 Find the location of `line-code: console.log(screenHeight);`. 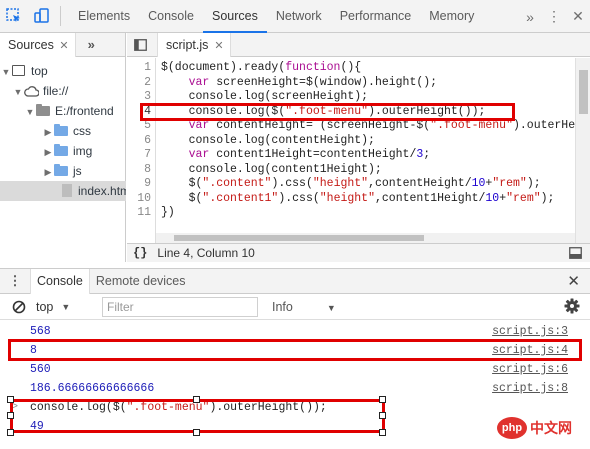

line-code: console.log(screenHeight); is located at coordinates (265, 96).